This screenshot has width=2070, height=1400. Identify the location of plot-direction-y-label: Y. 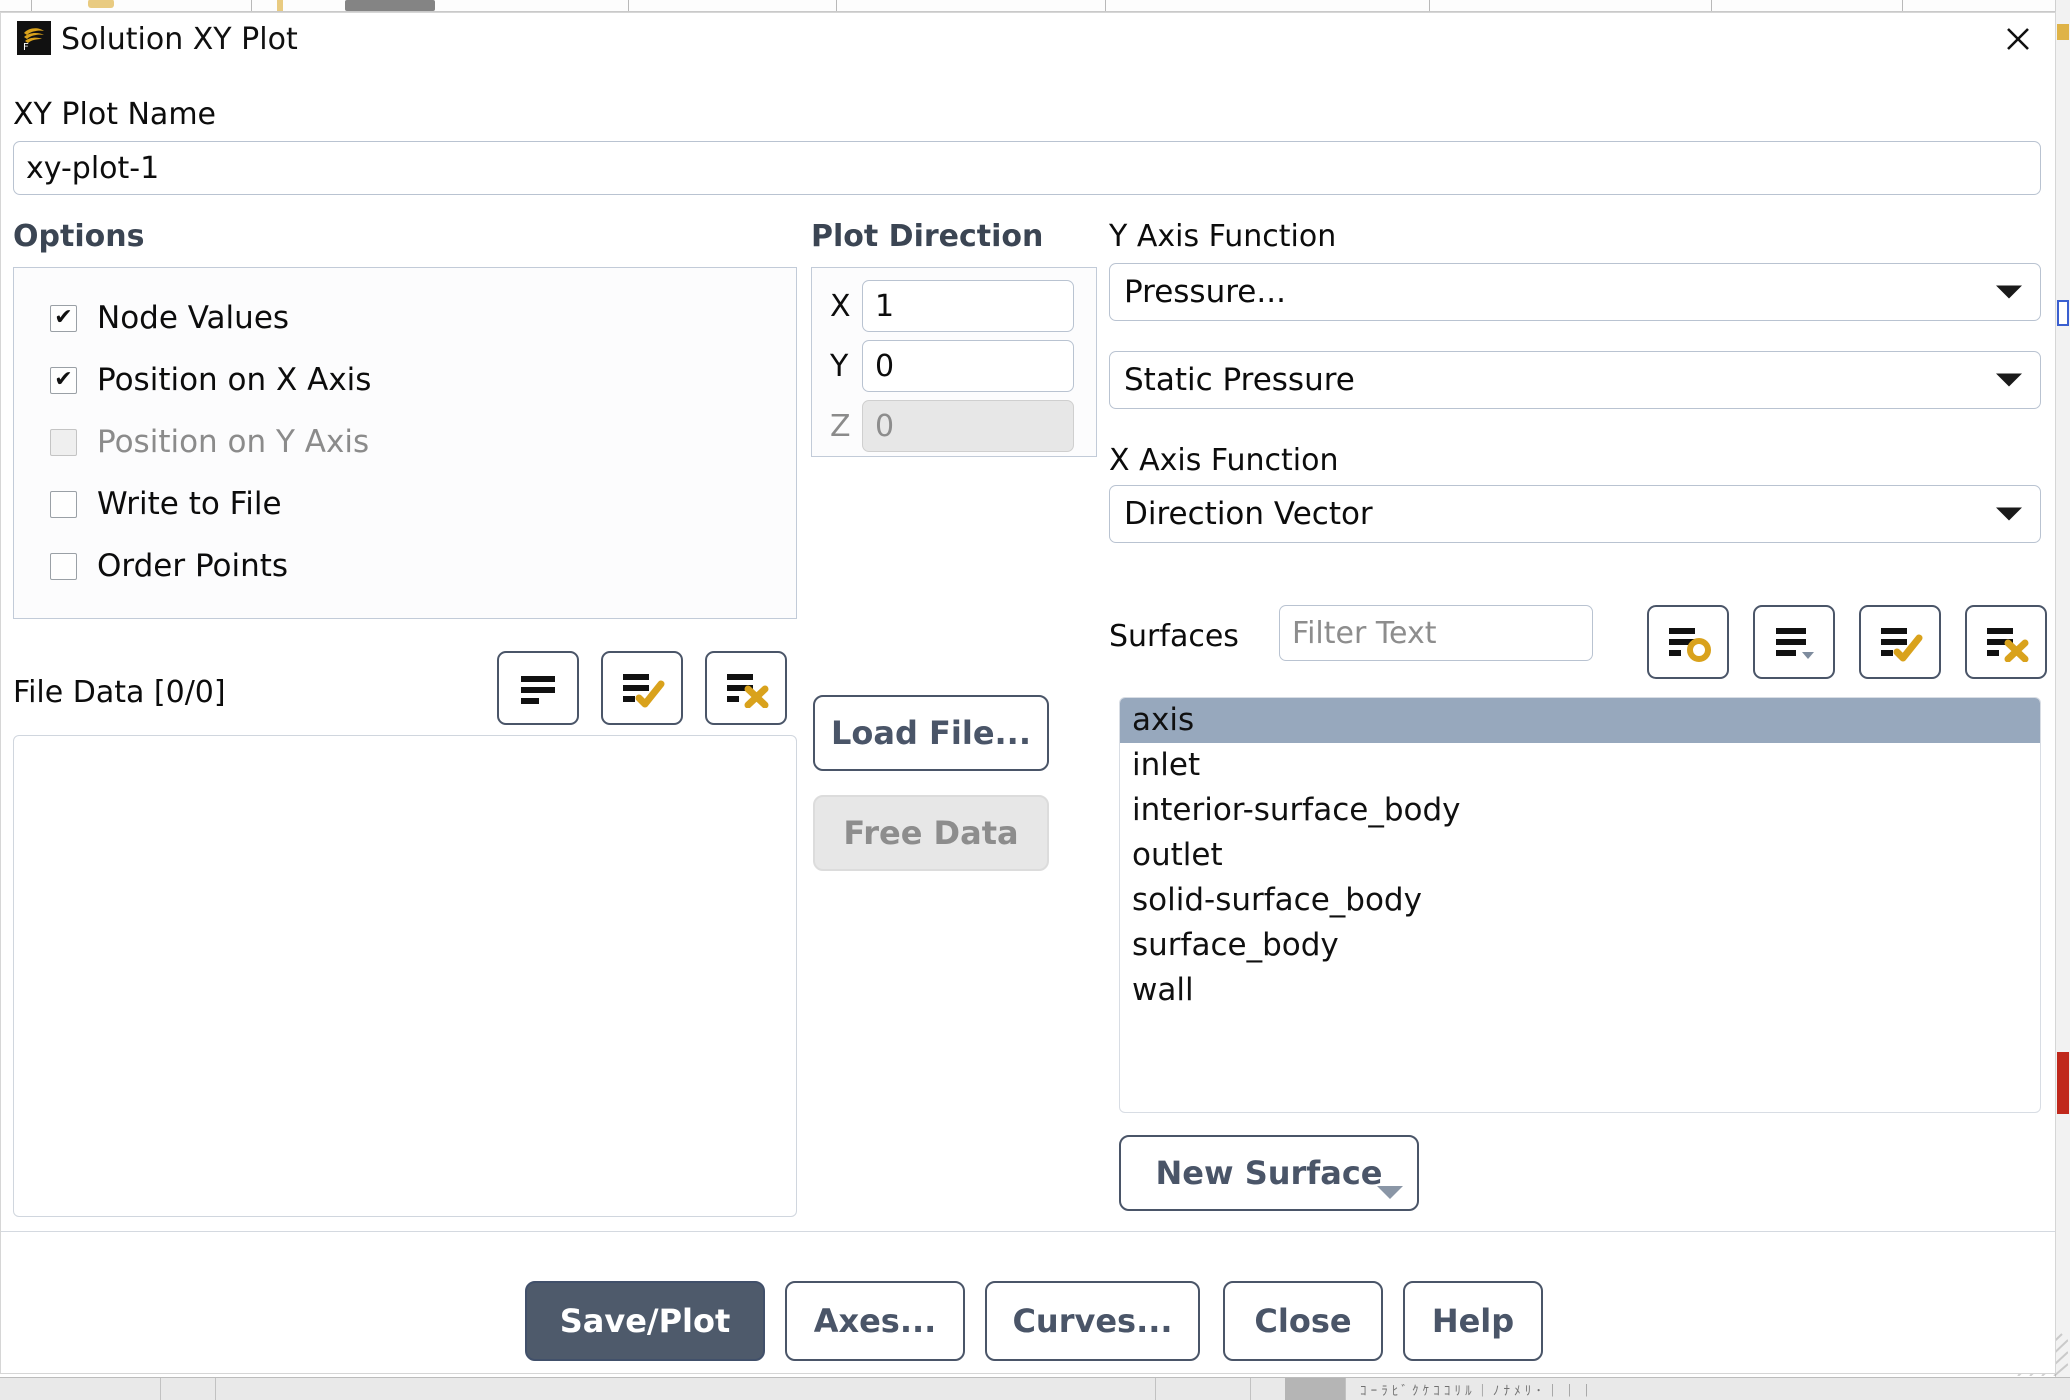
(839, 366).